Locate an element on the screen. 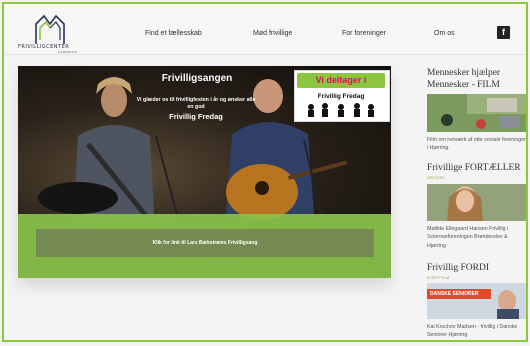 Image resolution: width=530 pixels, height=346 pixels. logo-subtext: HJØRRING is located at coordinates (68, 52).